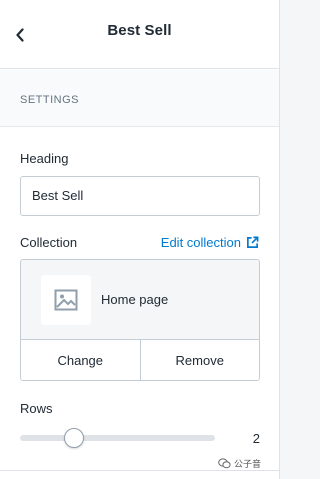 Image resolution: width=320 pixels, height=479 pixels. I want to click on heading-label: Heading, so click(44, 158).